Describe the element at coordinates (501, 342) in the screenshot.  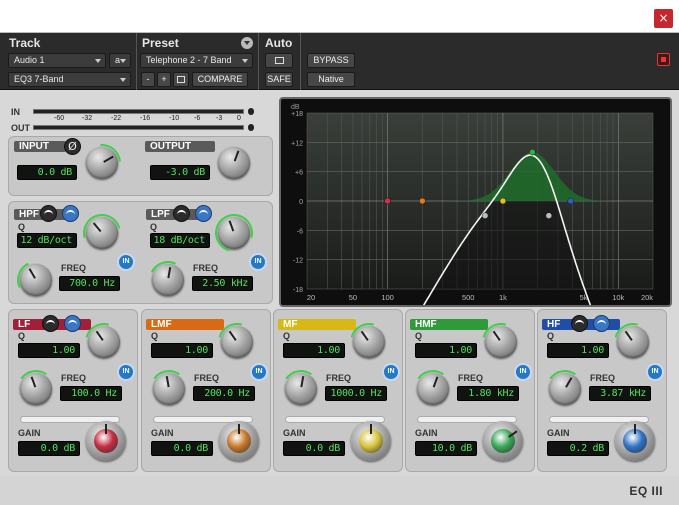
I see `hmf-q-knob` at that location.